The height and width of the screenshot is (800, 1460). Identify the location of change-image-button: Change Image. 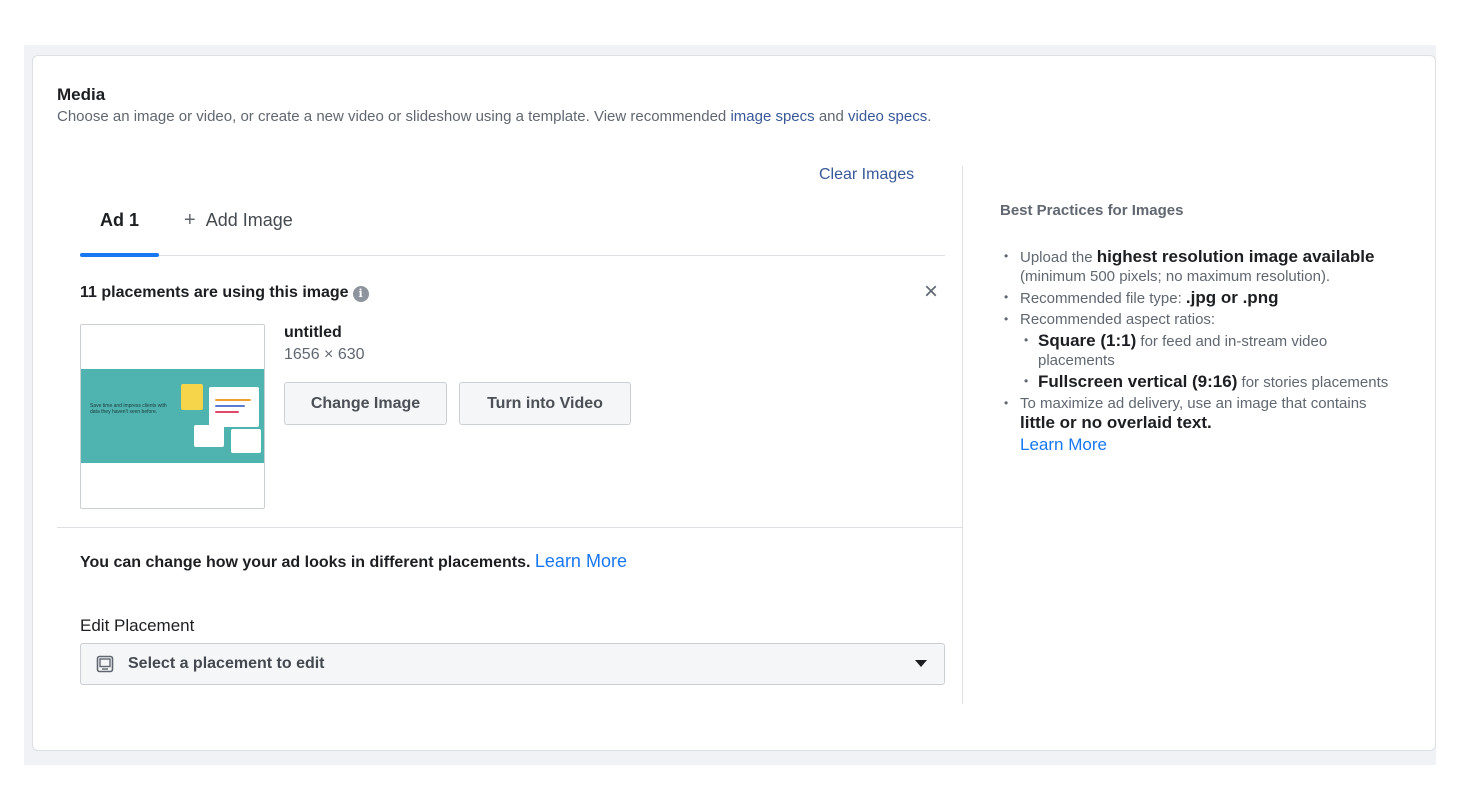
(365, 403).